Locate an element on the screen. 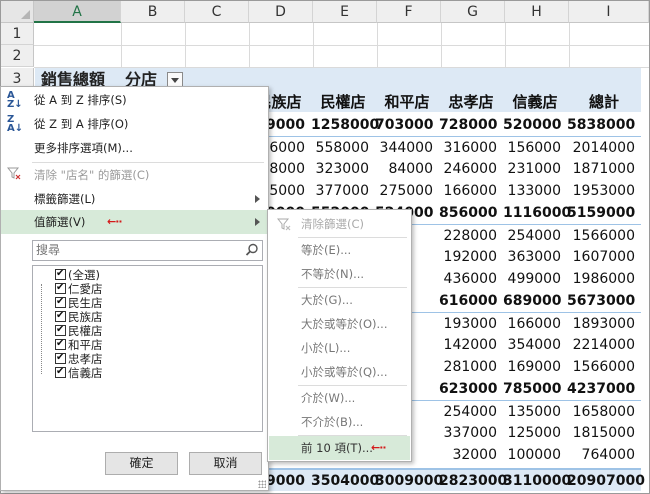 Image resolution: width=650 pixels, height=494 pixels. list-item: 民權店 is located at coordinates (79, 330).